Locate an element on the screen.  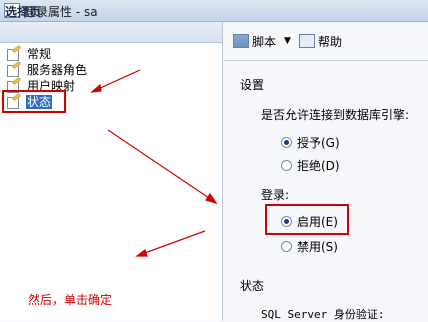
connect-question-label: 是否允许连接到数据库引擎: is located at coordinates (335, 115).